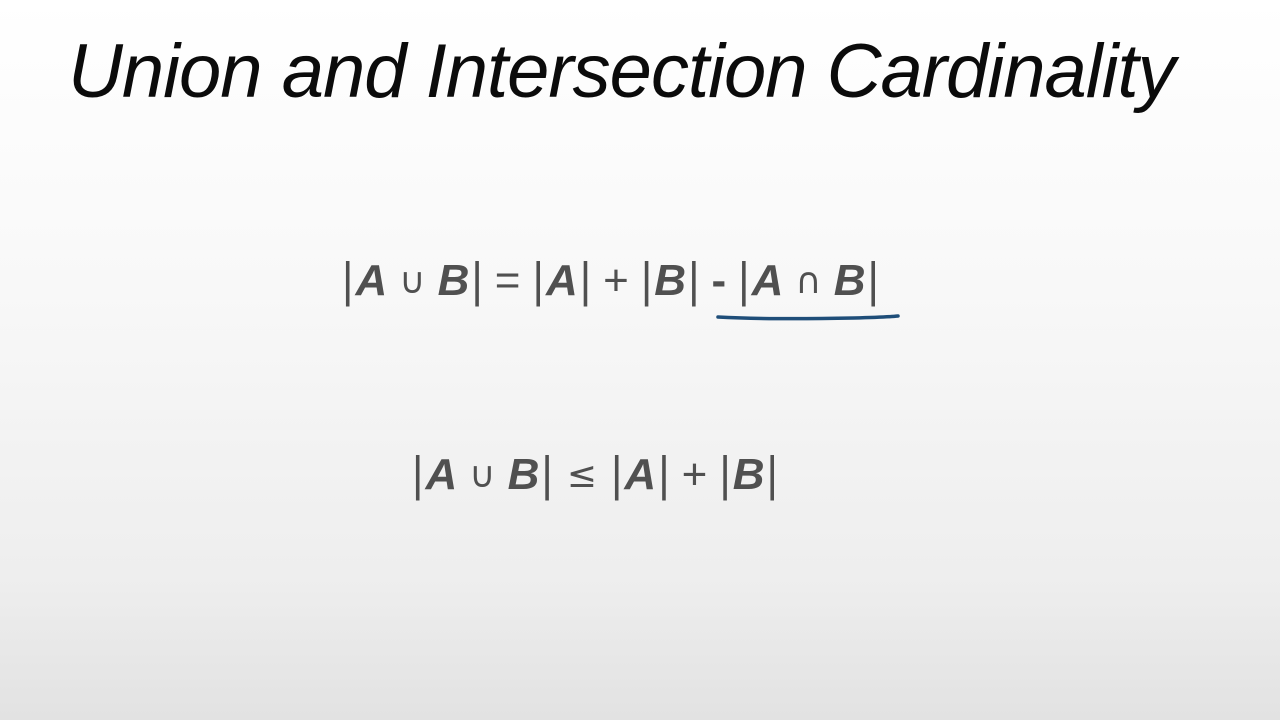 The width and height of the screenshot is (1280, 720). What do you see at coordinates (507, 280) in the screenshot?
I see `equals-sign: =` at bounding box center [507, 280].